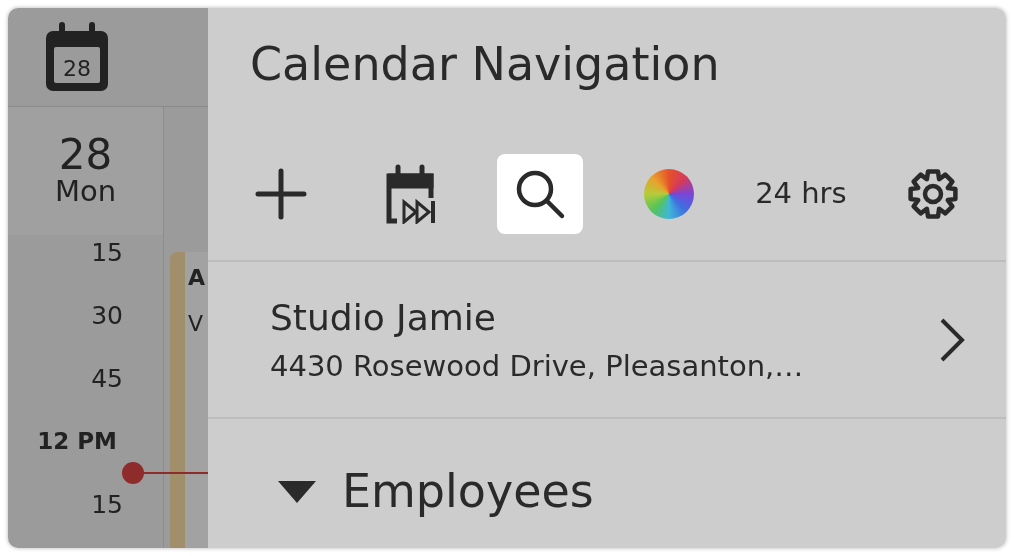 This screenshot has height=556, width=1014. I want to click on weekday-label: Mon, so click(85, 192).